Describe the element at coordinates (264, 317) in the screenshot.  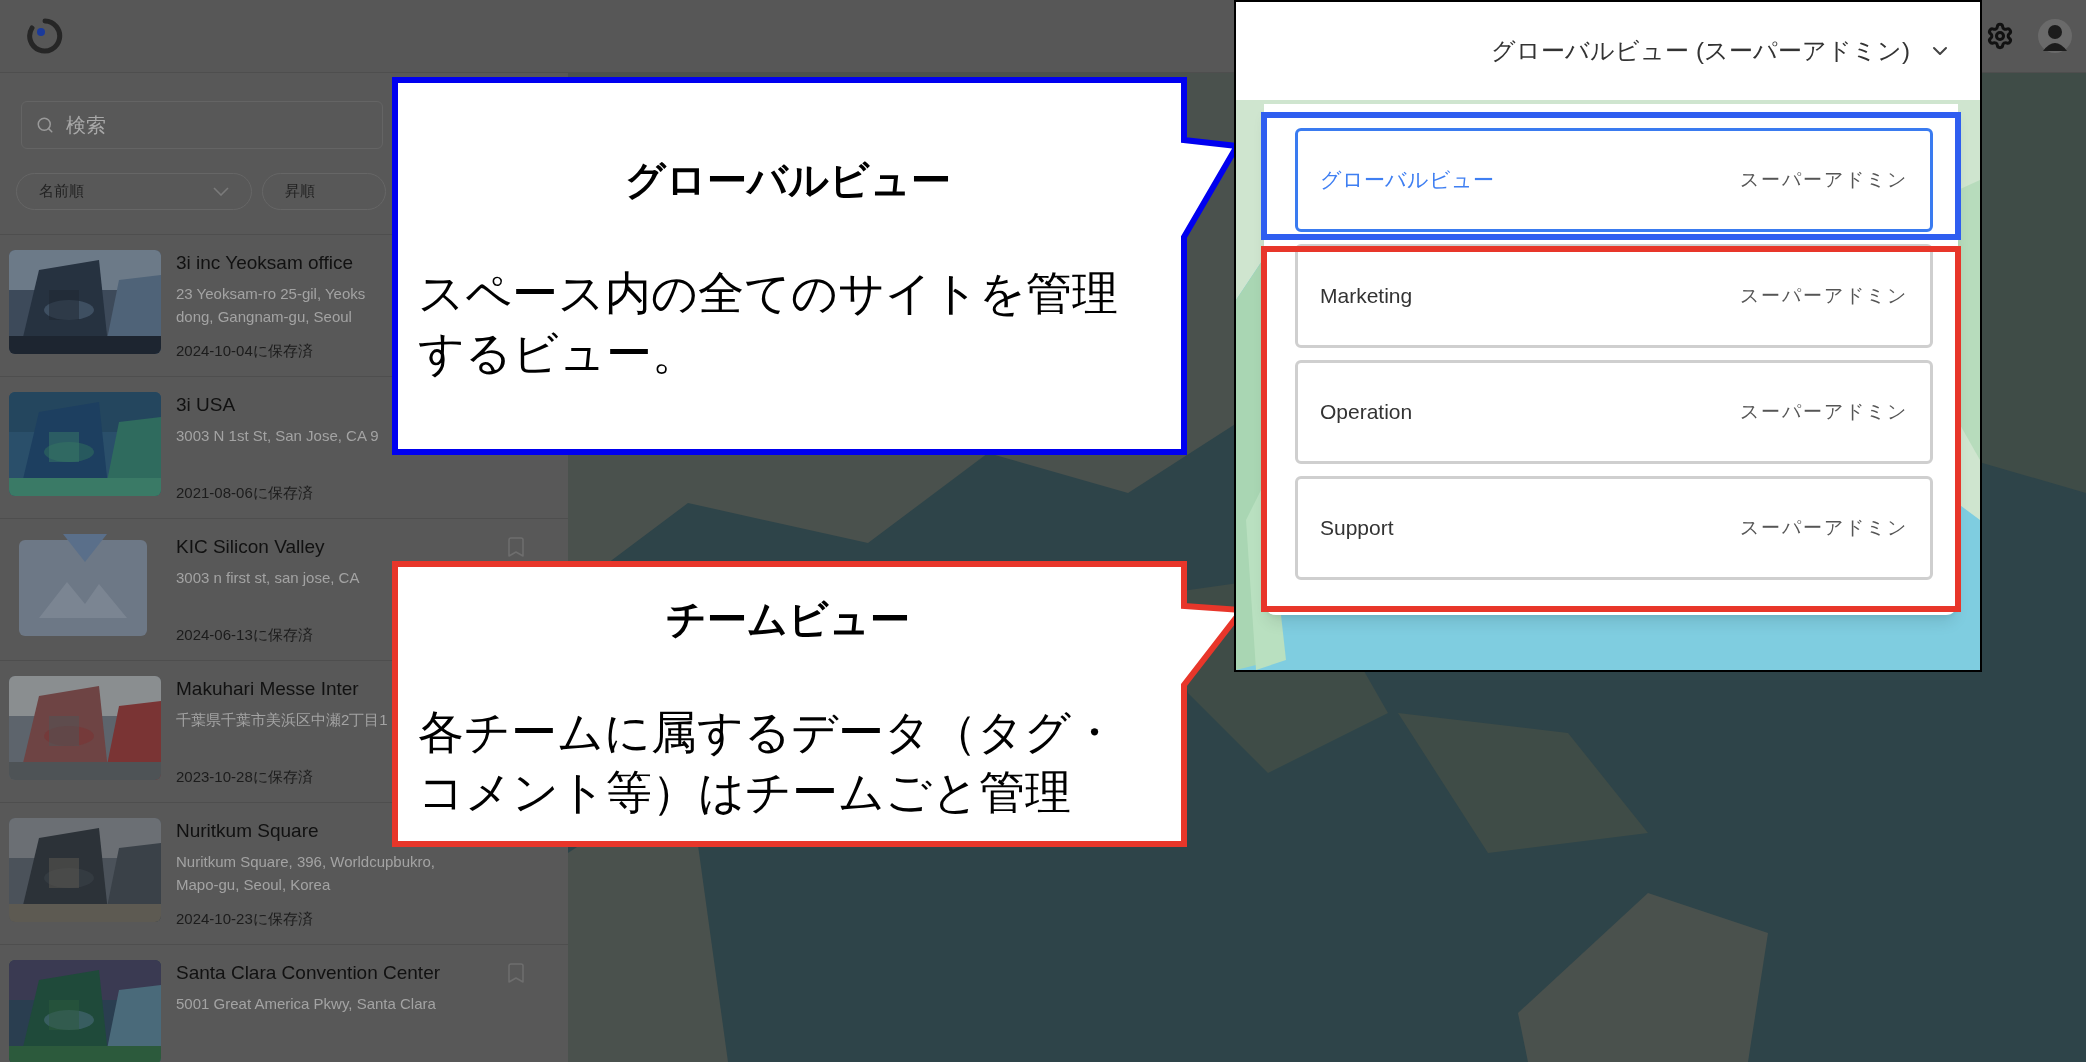
I see `site-address: dong, Gangnam-gu, Seoul` at that location.